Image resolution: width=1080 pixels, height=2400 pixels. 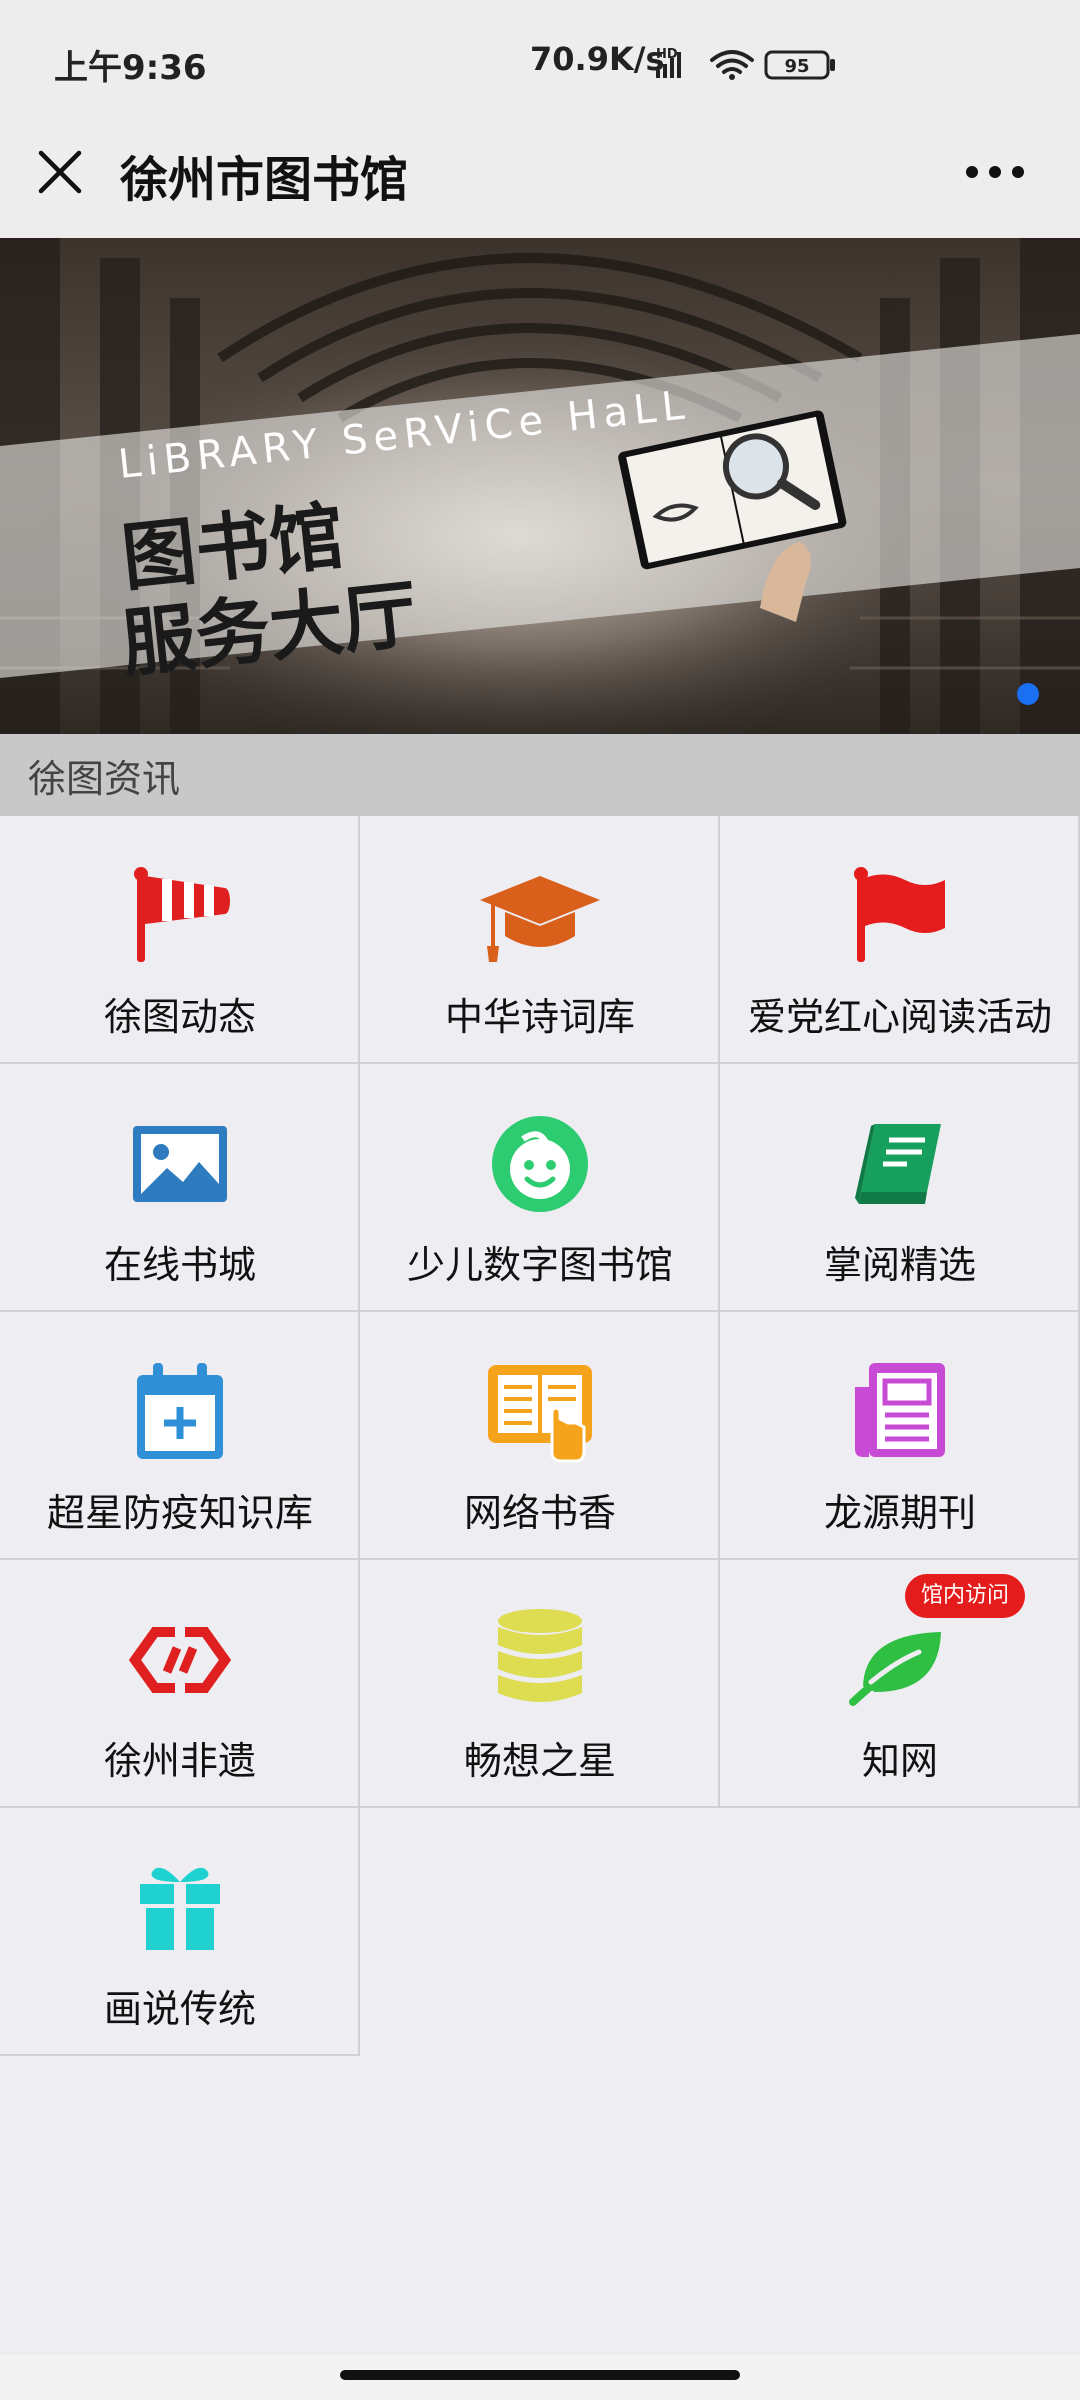 What do you see at coordinates (179, 2009) in the screenshot?
I see `grid-item-label: 画说传统` at bounding box center [179, 2009].